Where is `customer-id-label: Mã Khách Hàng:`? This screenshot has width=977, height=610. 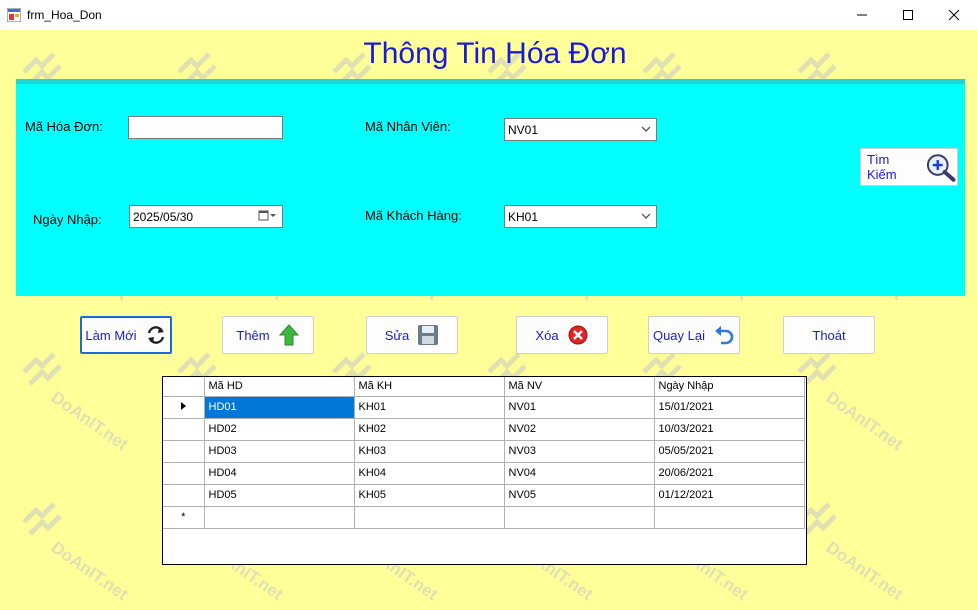 customer-id-label: Mã Khách Hàng: is located at coordinates (413, 215).